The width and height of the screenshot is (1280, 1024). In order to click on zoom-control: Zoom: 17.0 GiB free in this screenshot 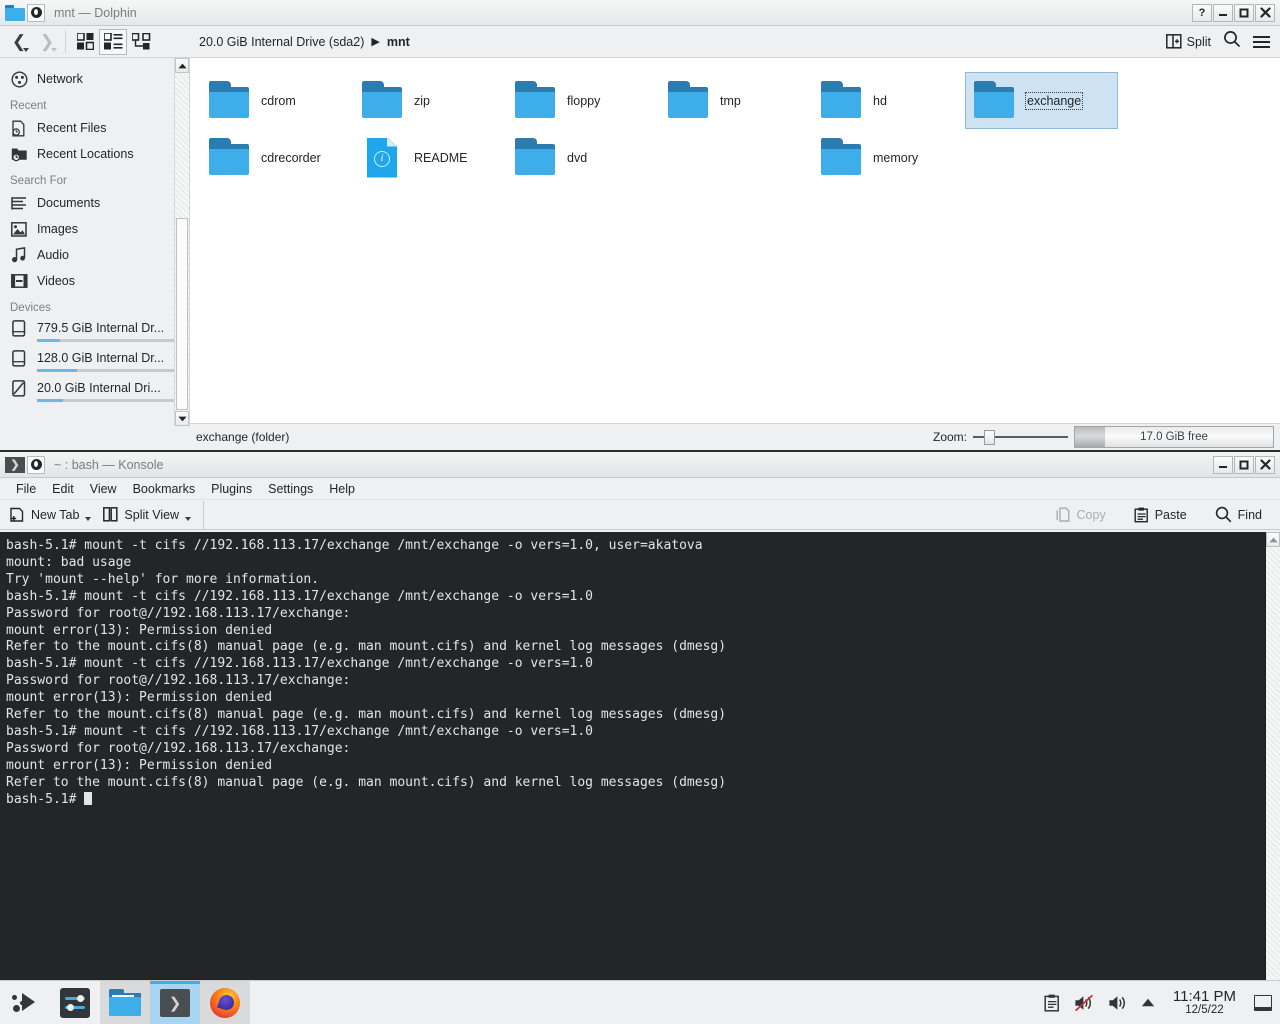, I will do `click(1103, 437)`.